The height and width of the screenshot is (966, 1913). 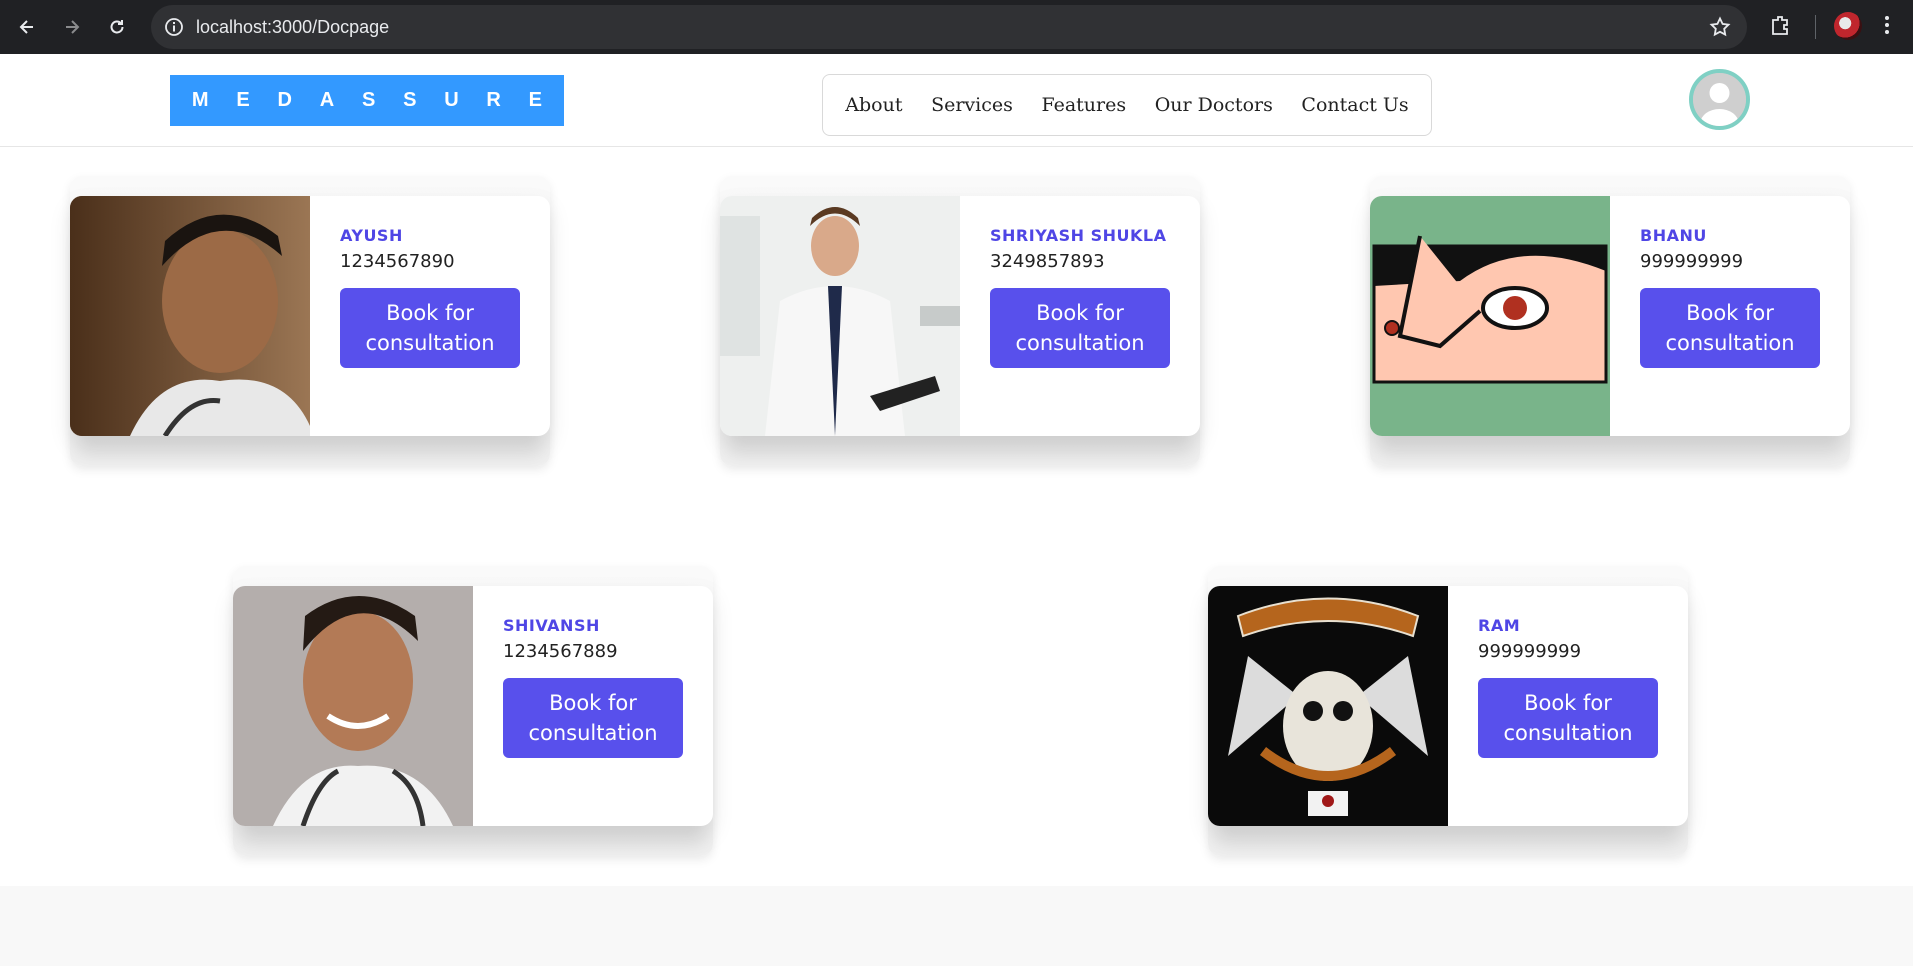 What do you see at coordinates (371, 235) in the screenshot?
I see `doctor-name: AYUSH` at bounding box center [371, 235].